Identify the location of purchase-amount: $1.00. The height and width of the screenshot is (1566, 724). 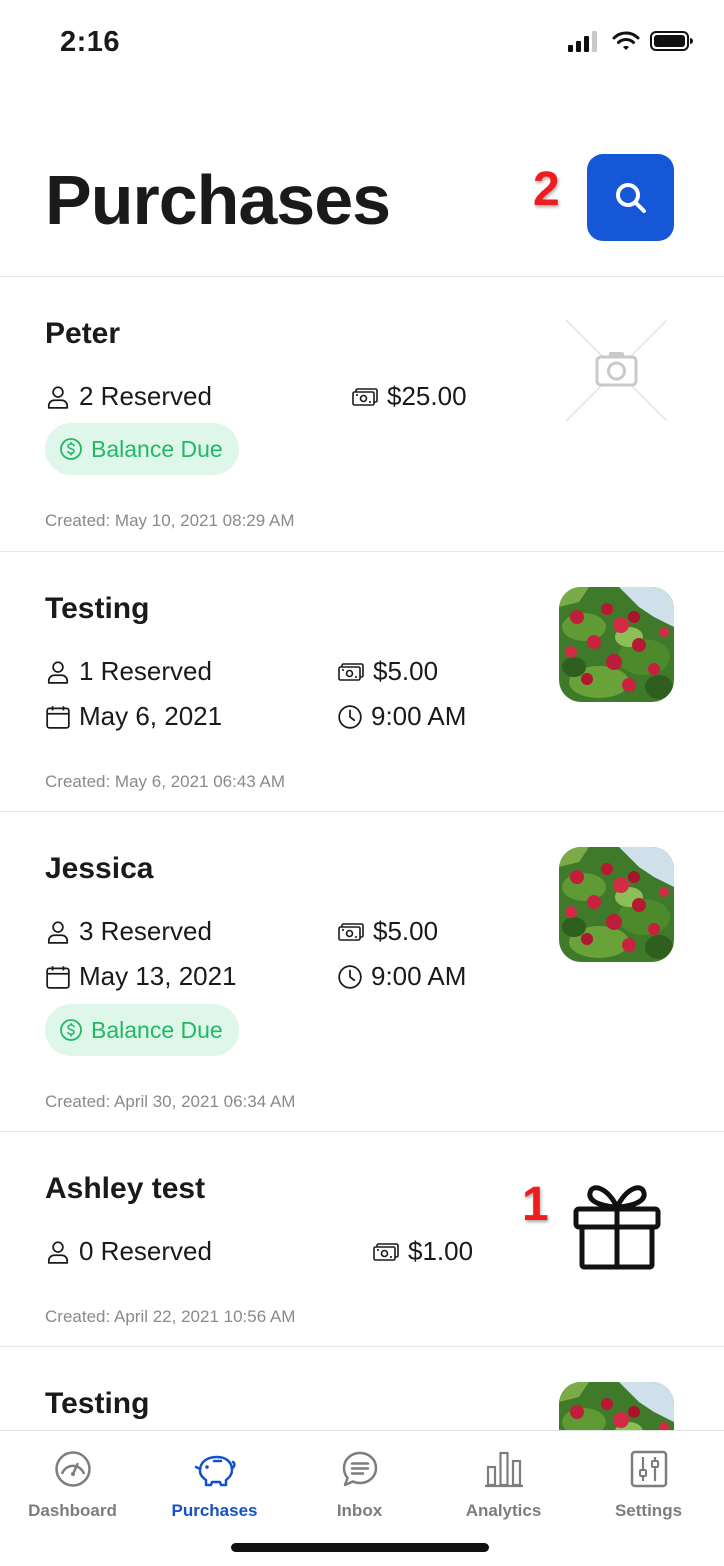
(422, 1251).